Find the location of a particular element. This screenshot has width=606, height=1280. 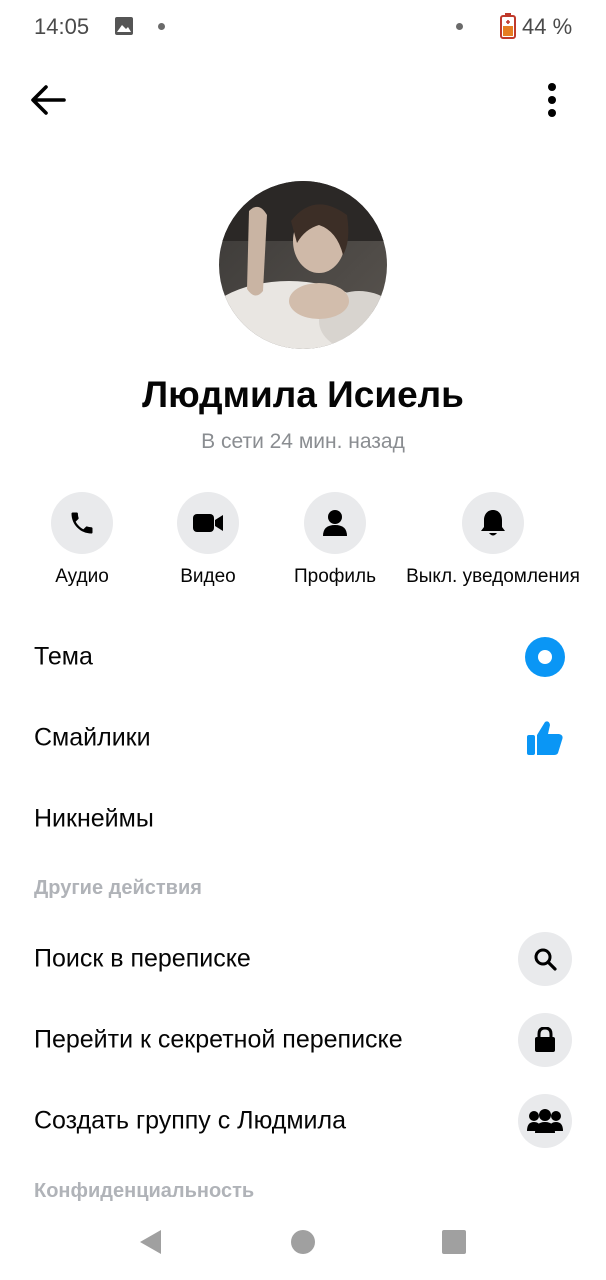

theme-label: Тема is located at coordinates (63, 656).